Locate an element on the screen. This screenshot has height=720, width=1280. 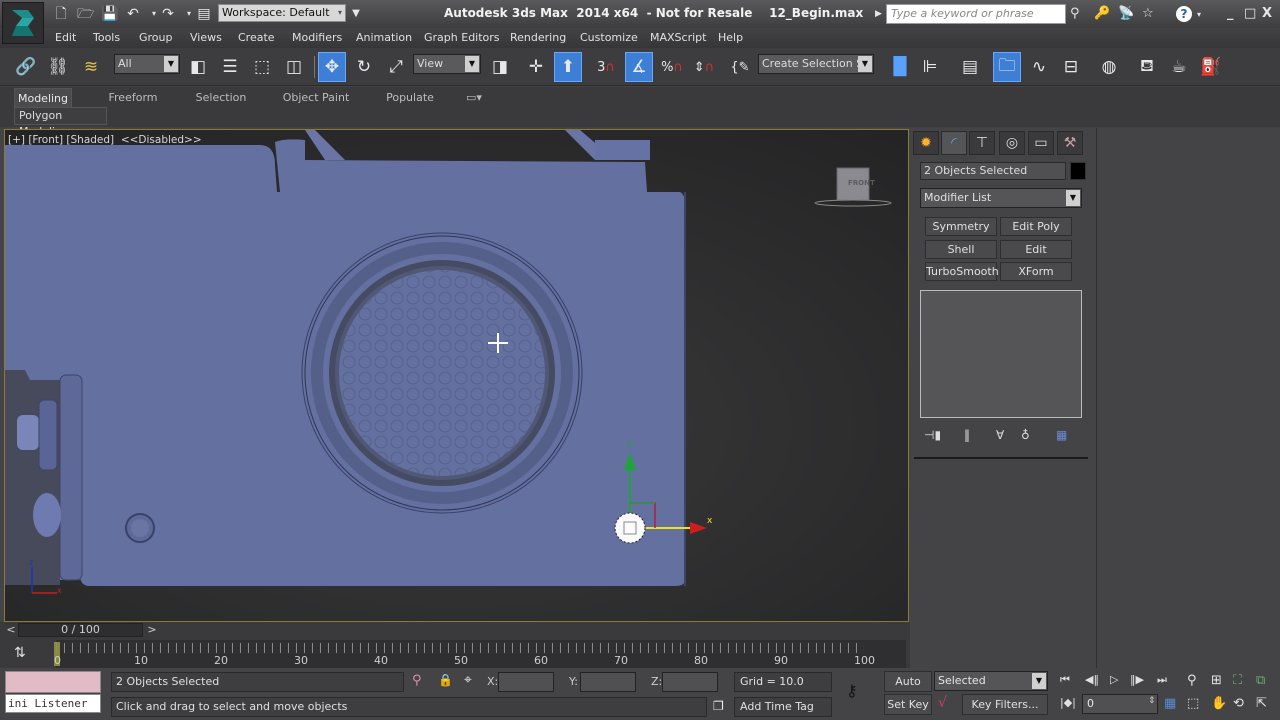
modifier-edit-poly-button: Edit Poly is located at coordinates (1036, 226).